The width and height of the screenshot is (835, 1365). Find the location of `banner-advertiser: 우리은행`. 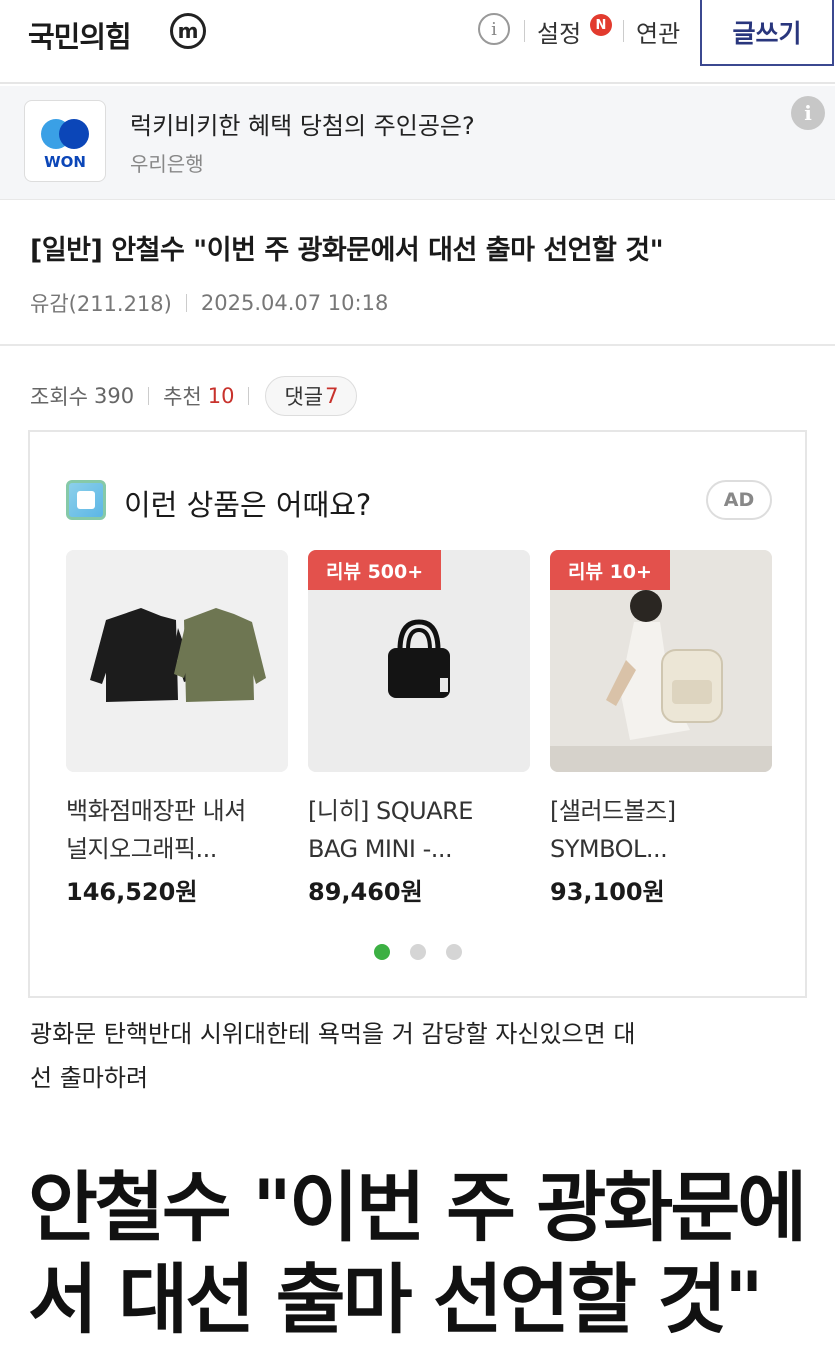

banner-advertiser: 우리은행 is located at coordinates (167, 164).